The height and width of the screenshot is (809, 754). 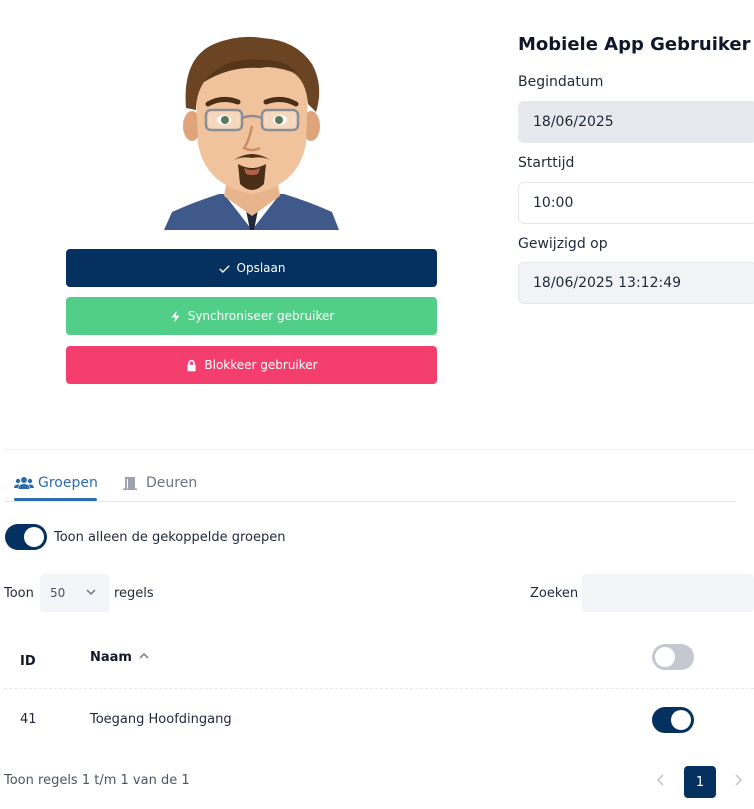 What do you see at coordinates (607, 283) in the screenshot?
I see `modified-value: 18/06/2025 13:12:49` at bounding box center [607, 283].